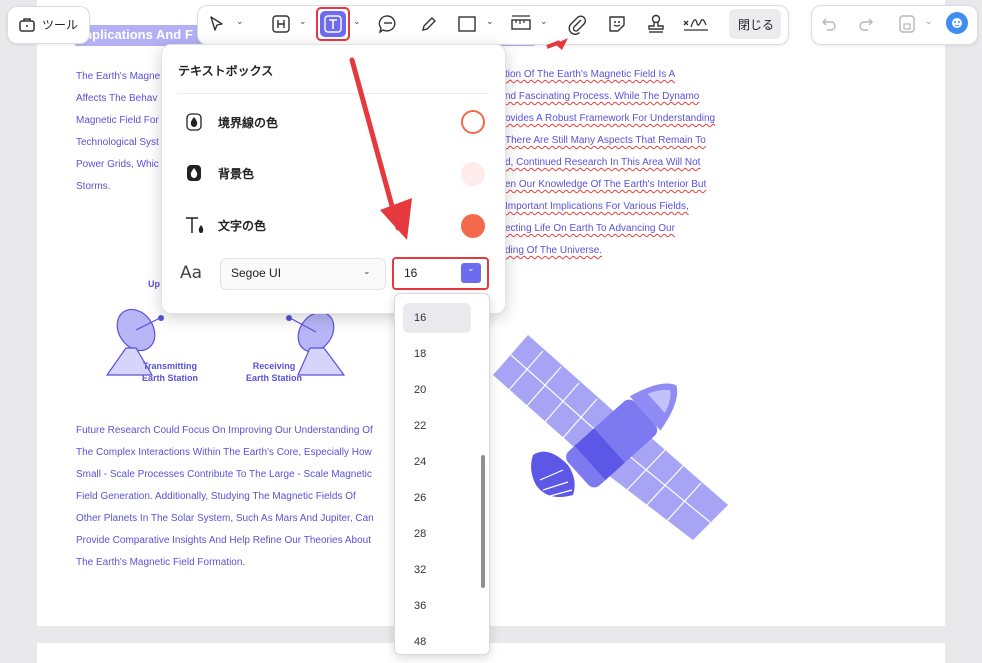  Describe the element at coordinates (226, 71) in the screenshot. I see `panel-title: テキストボックス` at that location.